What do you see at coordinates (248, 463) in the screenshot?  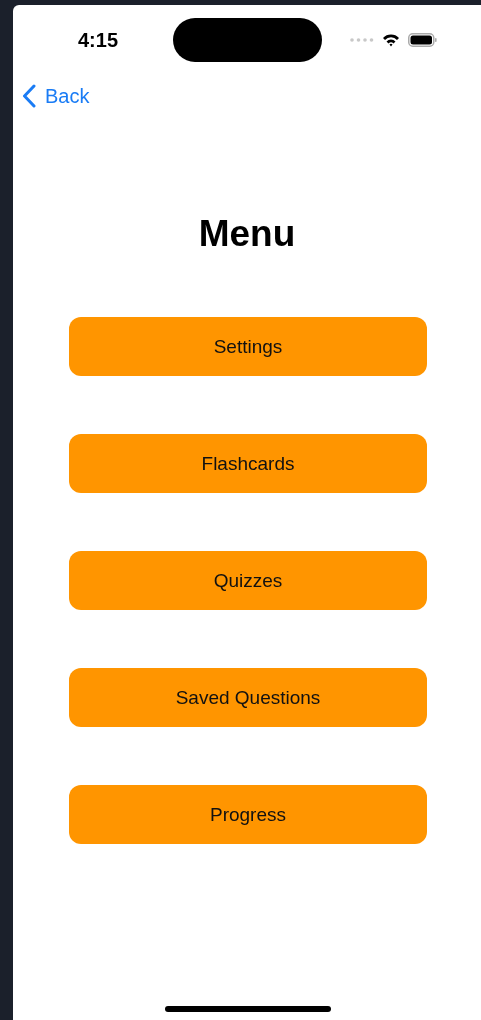 I see `menu-button: Flashcards` at bounding box center [248, 463].